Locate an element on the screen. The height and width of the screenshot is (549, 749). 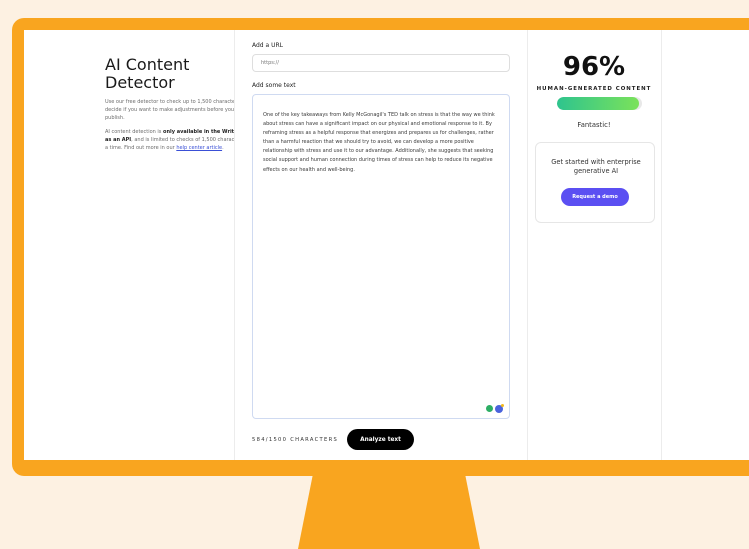
help-center-link: help center article is located at coordinates (199, 148).